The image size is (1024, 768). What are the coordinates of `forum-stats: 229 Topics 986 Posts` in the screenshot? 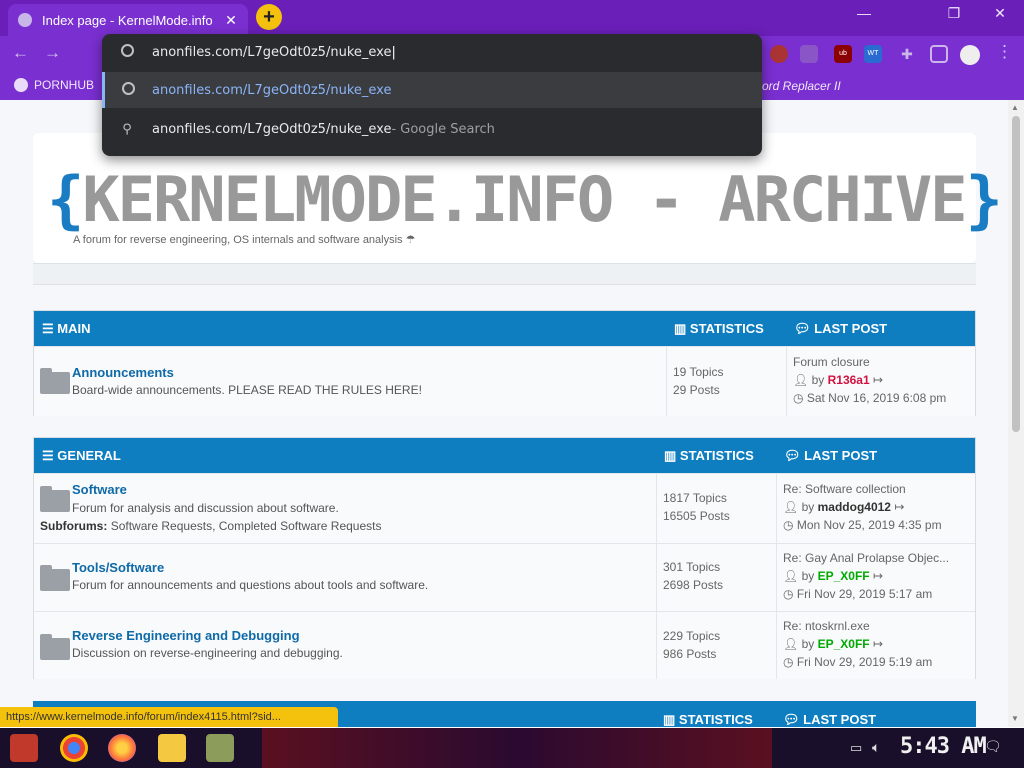 It's located at (692, 645).